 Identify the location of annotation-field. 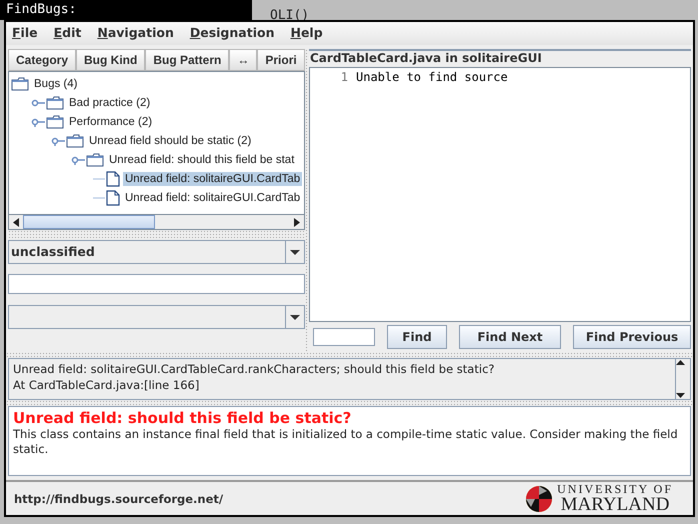
(156, 284).